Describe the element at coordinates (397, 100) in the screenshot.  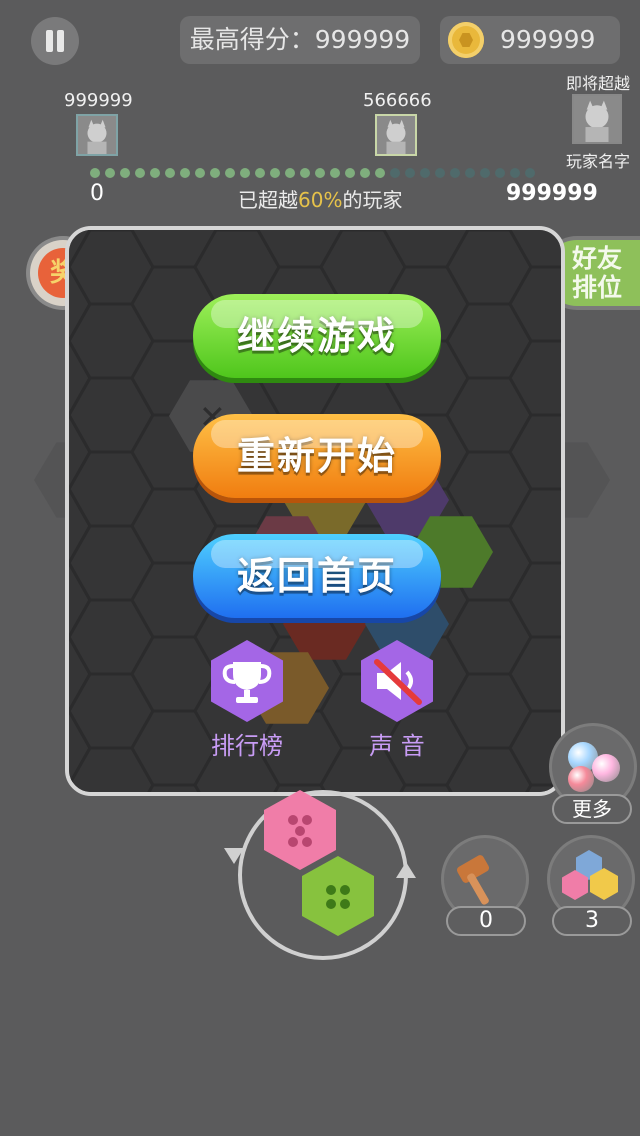
I see `mid-score: 566666` at that location.